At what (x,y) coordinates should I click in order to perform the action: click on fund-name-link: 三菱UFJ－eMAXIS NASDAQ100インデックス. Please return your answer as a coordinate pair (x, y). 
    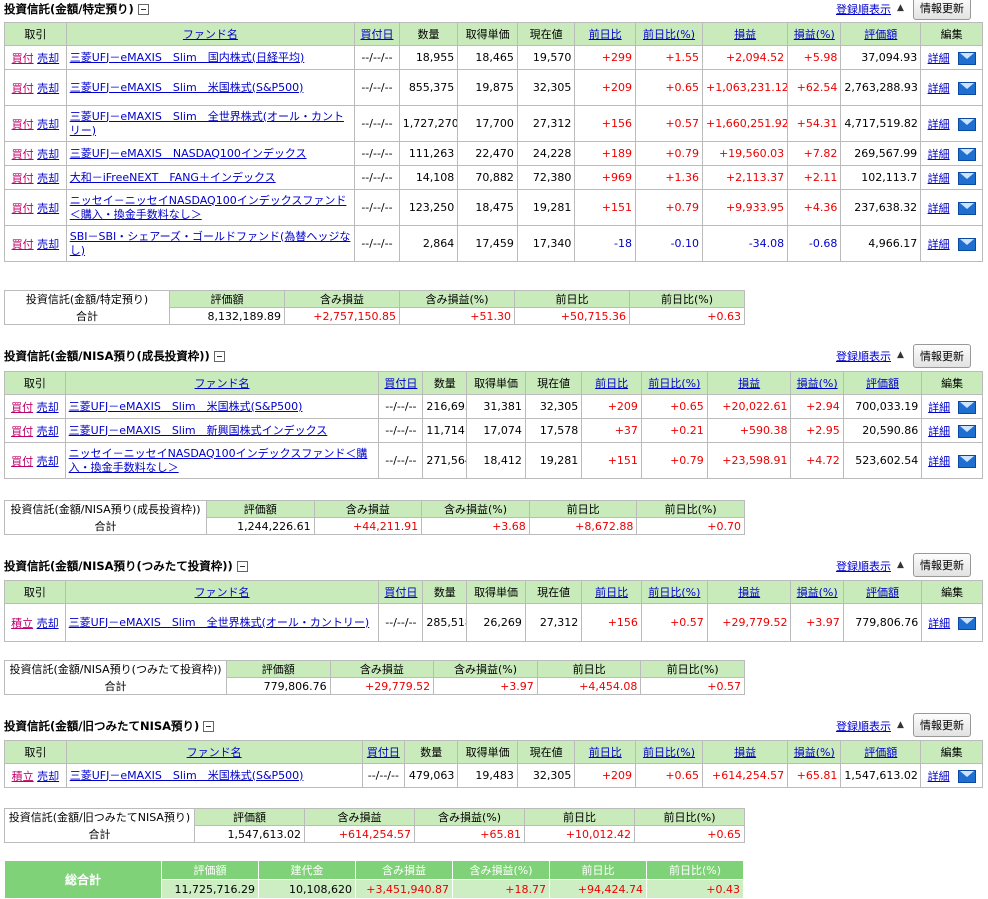
    Looking at the image, I should click on (188, 153).